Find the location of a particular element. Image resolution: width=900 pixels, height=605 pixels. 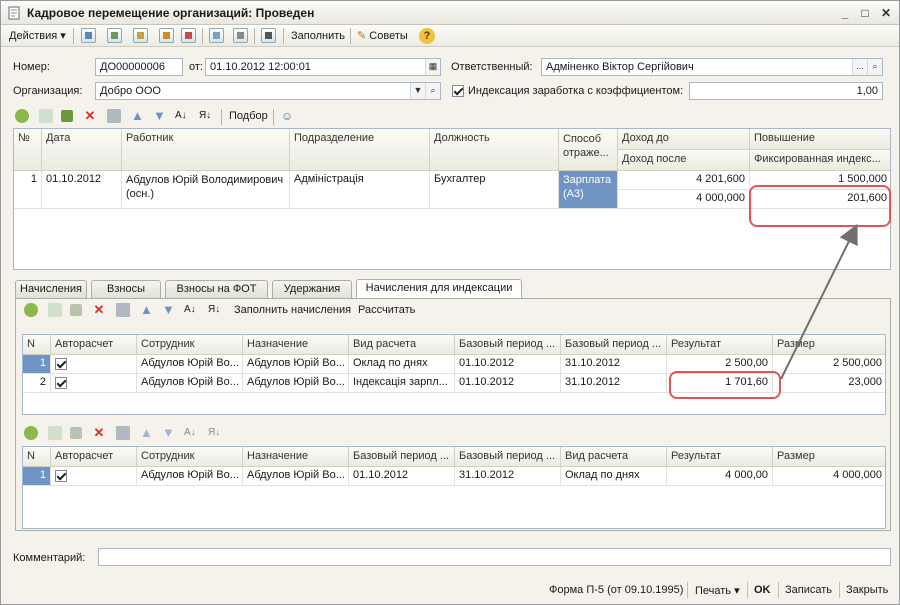

fill-accruals-button: Заполнить начисления is located at coordinates (292, 310).